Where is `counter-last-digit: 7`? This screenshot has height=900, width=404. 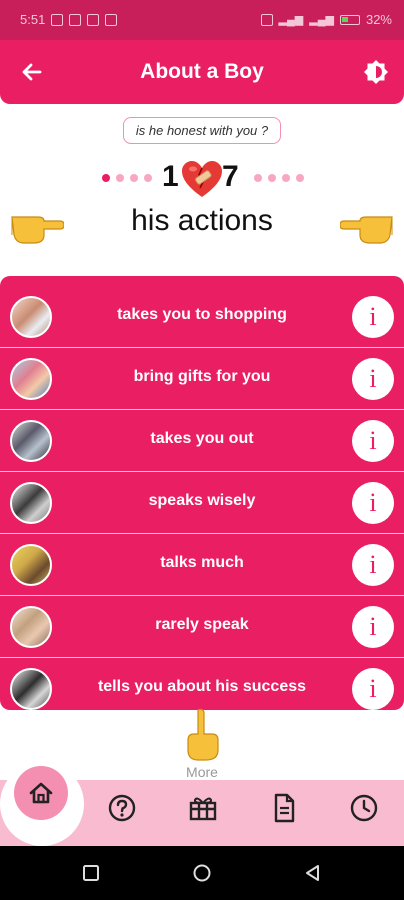 counter-last-digit: 7 is located at coordinates (230, 176).